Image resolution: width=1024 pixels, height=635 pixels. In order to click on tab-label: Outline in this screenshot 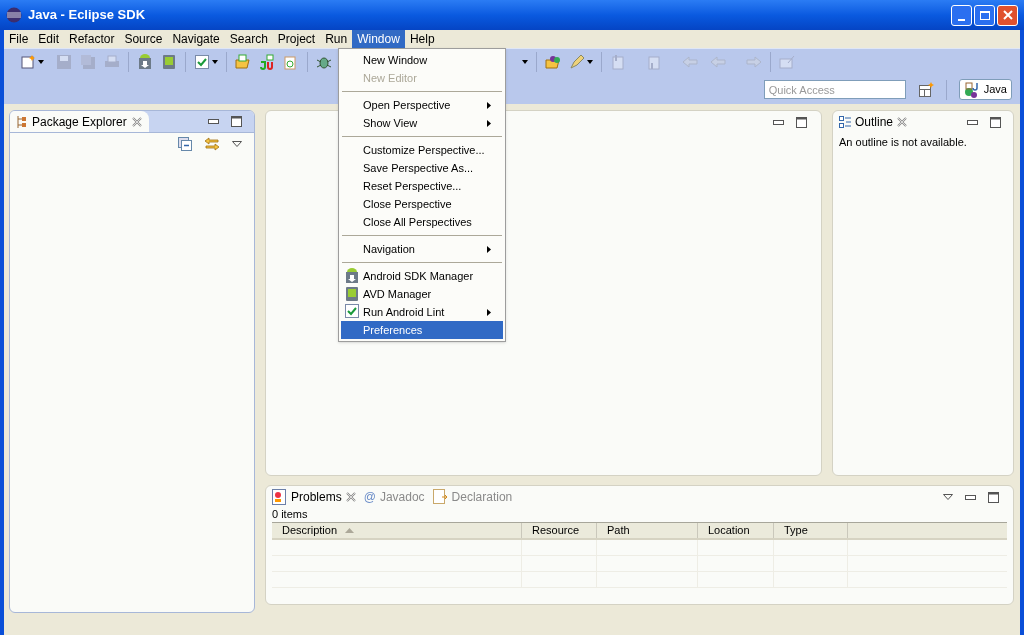, I will do `click(874, 122)`.